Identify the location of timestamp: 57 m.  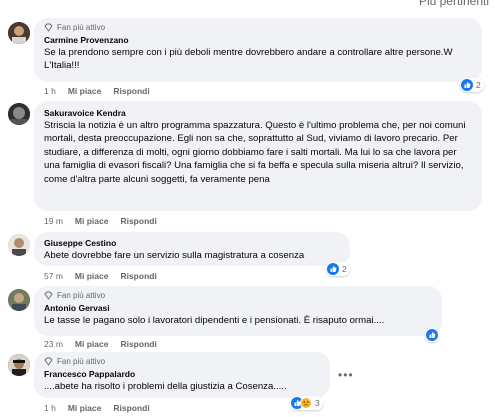
(53, 276).